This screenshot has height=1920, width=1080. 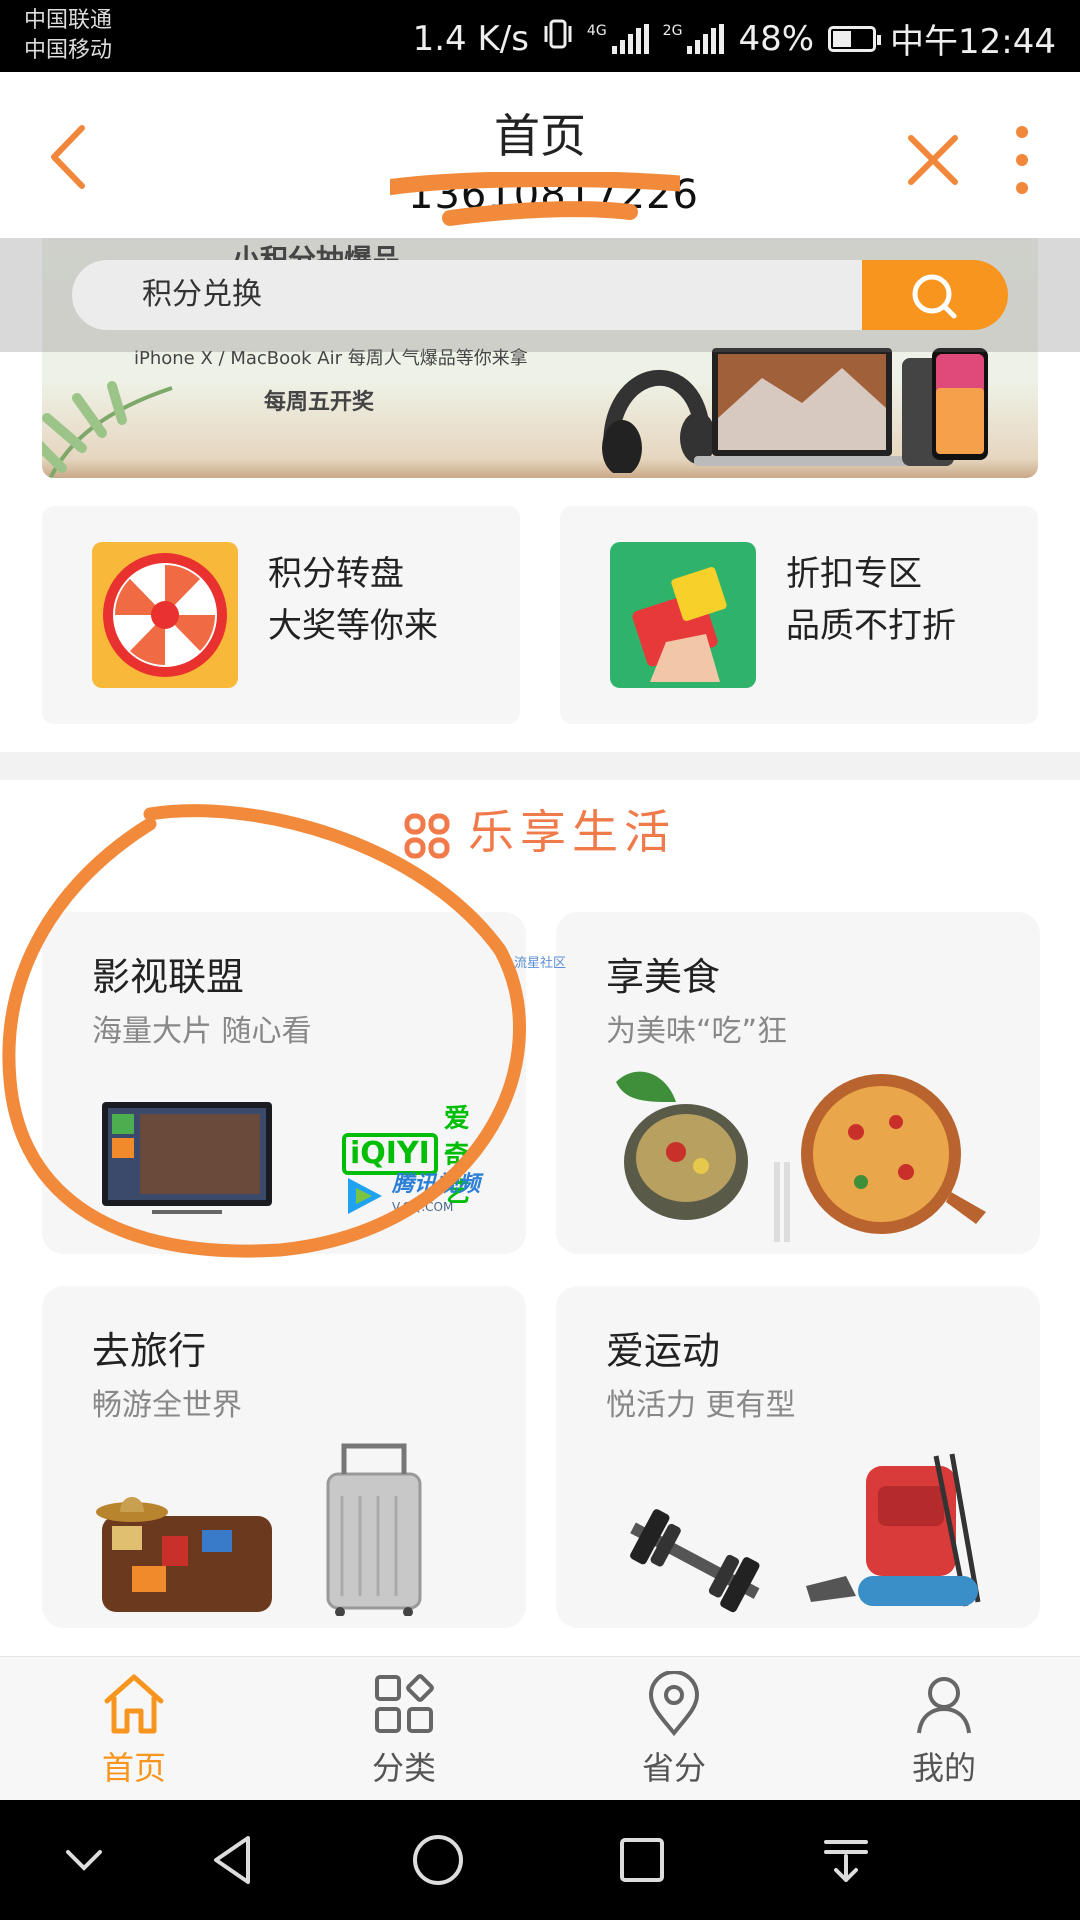 I want to click on card-travel: 去旅行 畅游全世界, so click(x=284, y=1457).